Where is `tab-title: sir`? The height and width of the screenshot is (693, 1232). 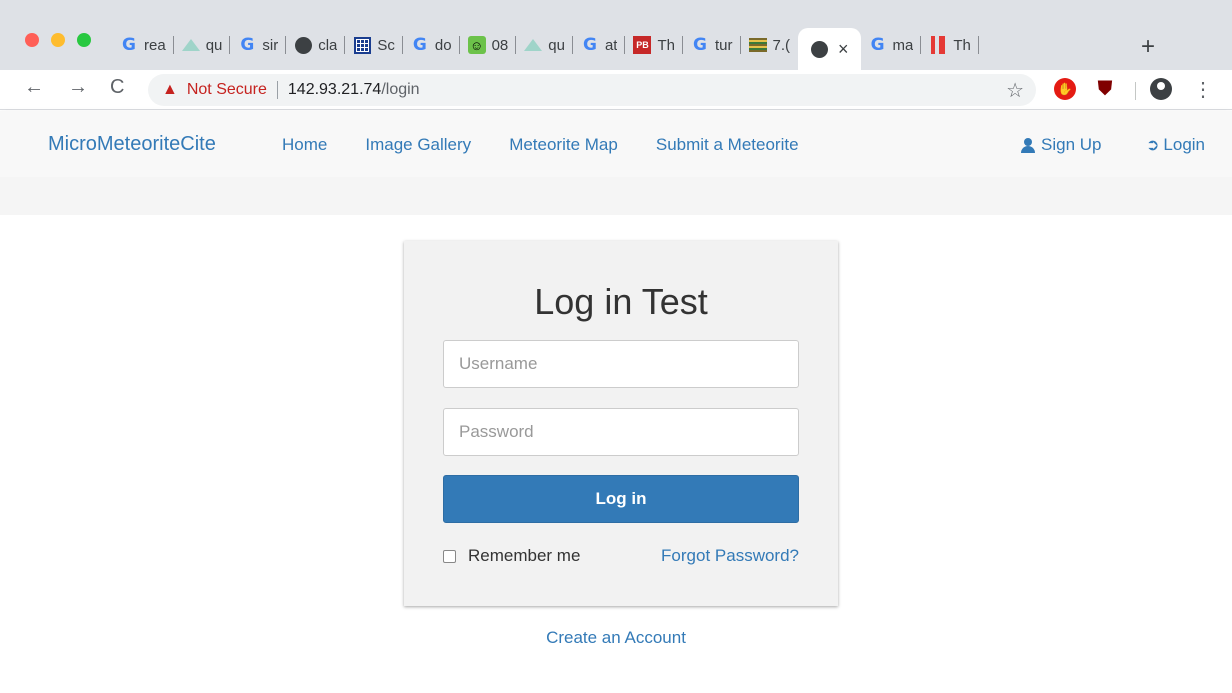
tab-title: sir is located at coordinates (270, 45).